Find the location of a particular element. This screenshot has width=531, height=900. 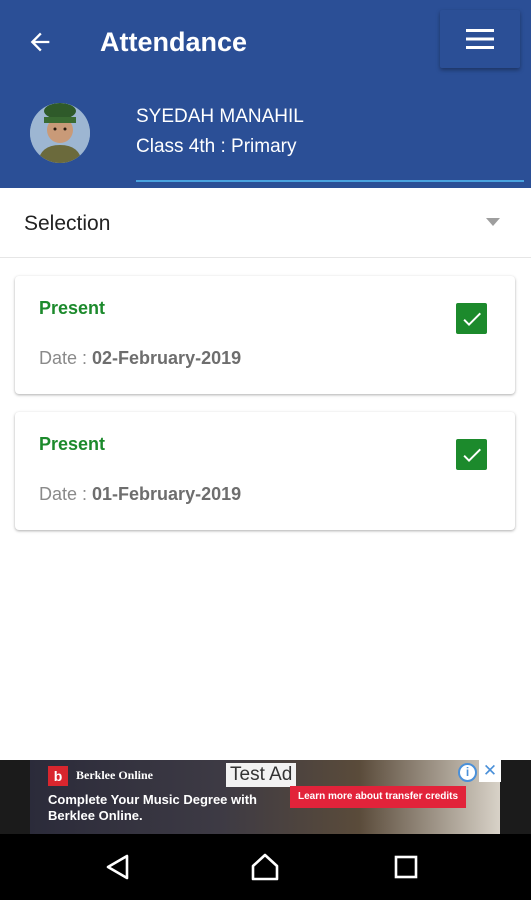

dropdown-caret-icon is located at coordinates (493, 222).